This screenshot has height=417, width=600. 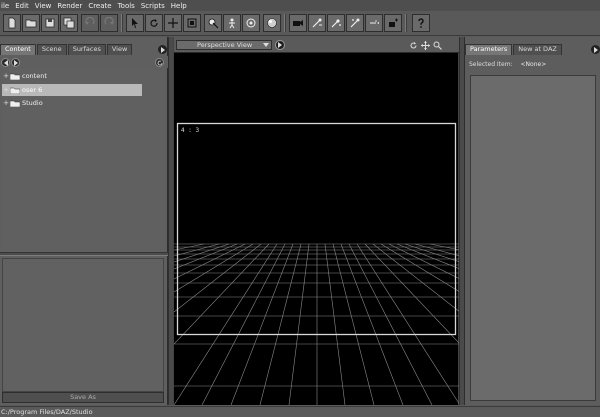 What do you see at coordinates (154, 23) in the screenshot?
I see `rotate-icon` at bounding box center [154, 23].